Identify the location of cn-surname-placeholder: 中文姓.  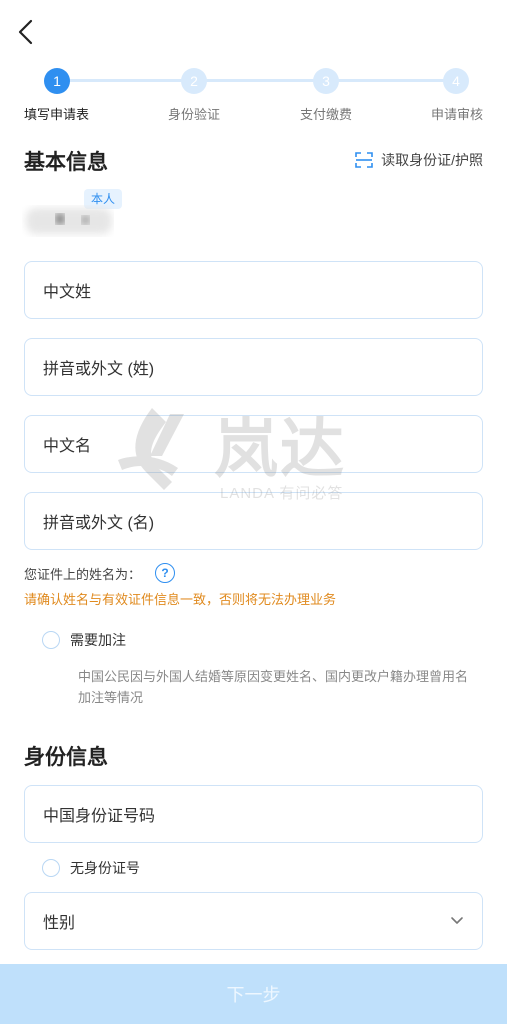
(67, 292).